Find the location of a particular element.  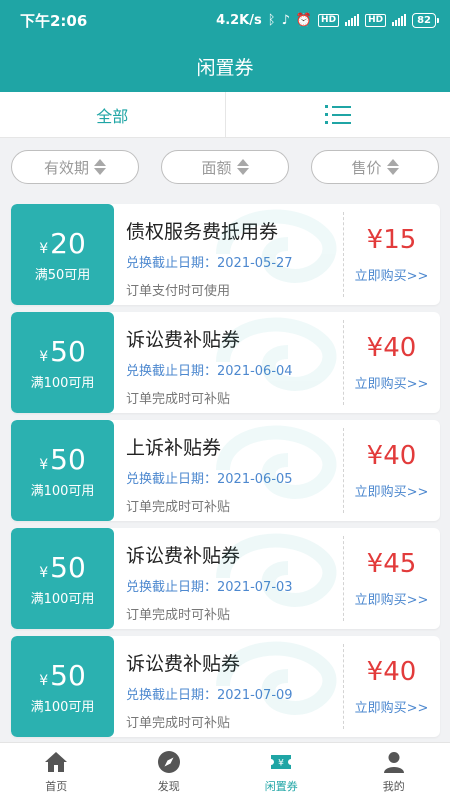

tab-all: 全部 is located at coordinates (112, 114).